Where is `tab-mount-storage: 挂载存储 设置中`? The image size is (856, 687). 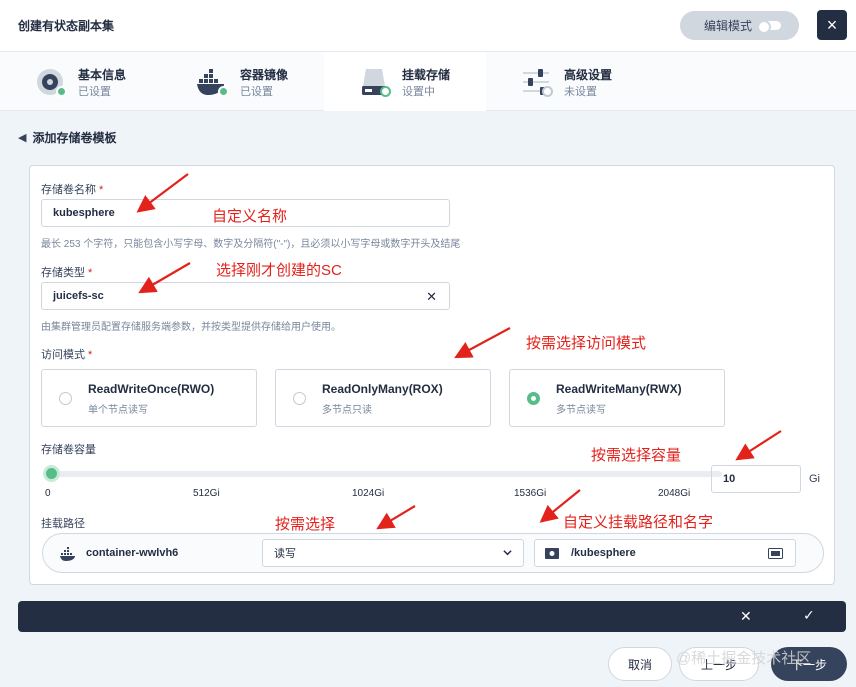 tab-mount-storage: 挂载存储 设置中 is located at coordinates (405, 81).